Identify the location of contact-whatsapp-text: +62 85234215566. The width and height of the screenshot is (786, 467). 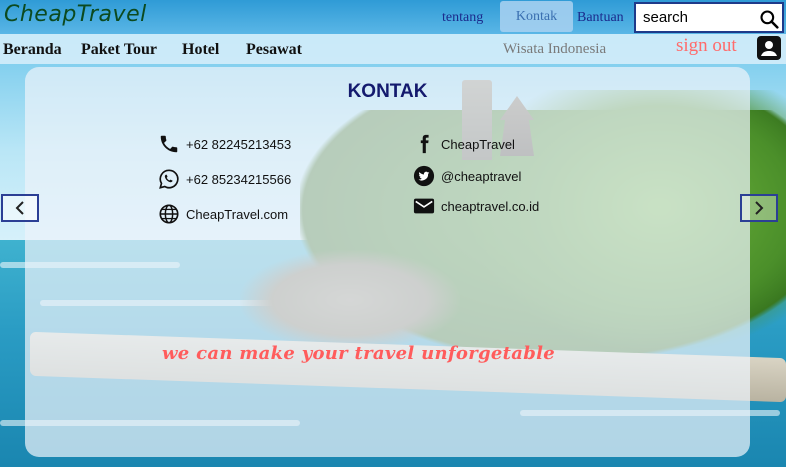
(239, 179).